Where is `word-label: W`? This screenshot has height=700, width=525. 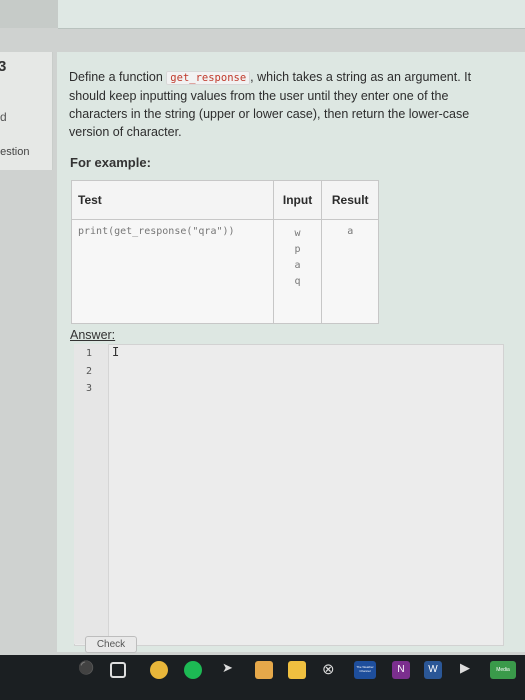 word-label: W is located at coordinates (433, 669).